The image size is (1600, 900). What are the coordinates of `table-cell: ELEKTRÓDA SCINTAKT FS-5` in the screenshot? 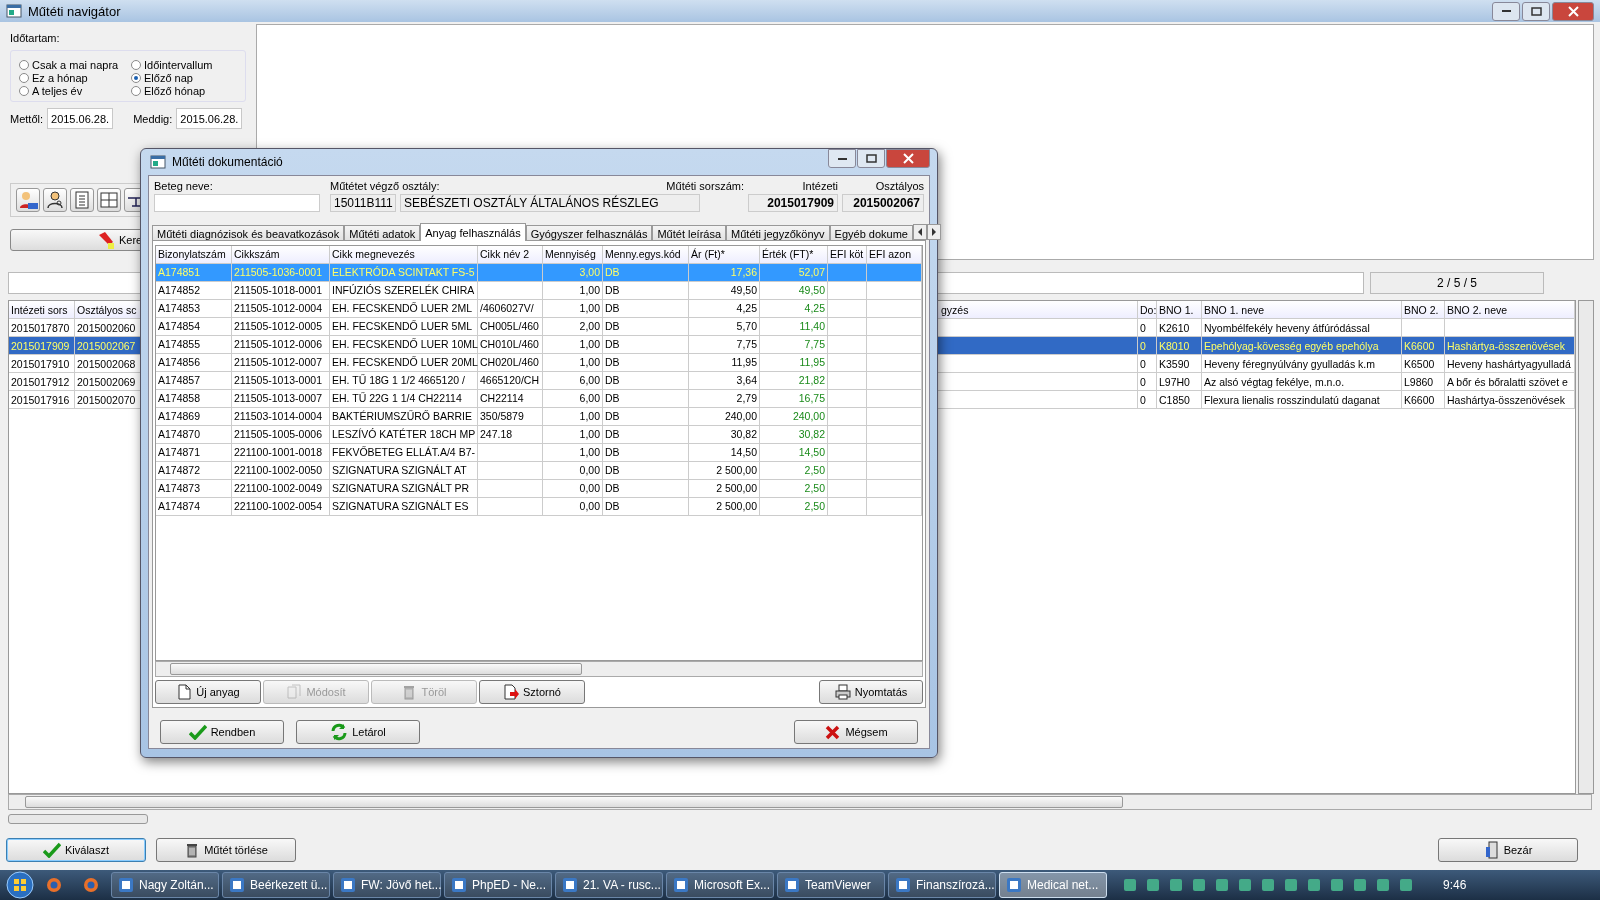 It's located at (404, 272).